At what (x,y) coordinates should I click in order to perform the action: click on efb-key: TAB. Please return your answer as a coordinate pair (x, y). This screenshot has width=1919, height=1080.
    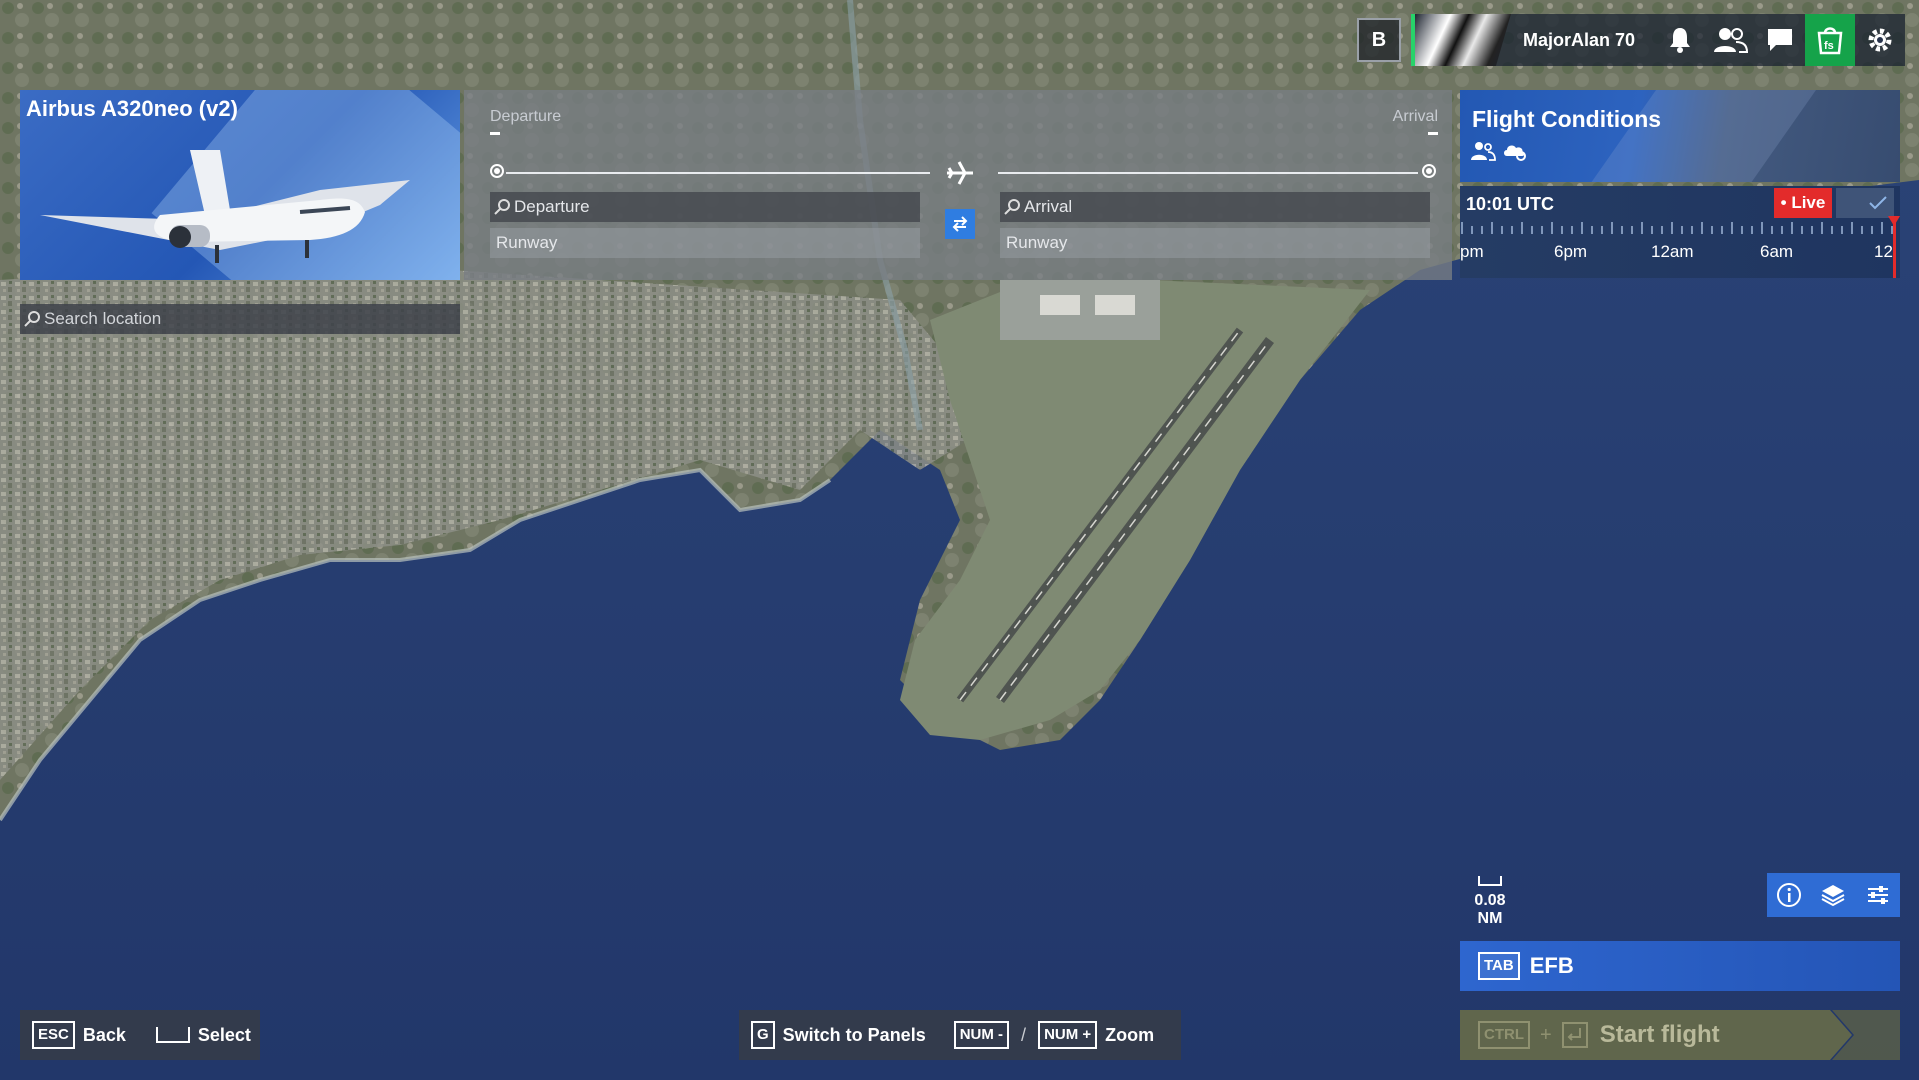
    Looking at the image, I should click on (1499, 966).